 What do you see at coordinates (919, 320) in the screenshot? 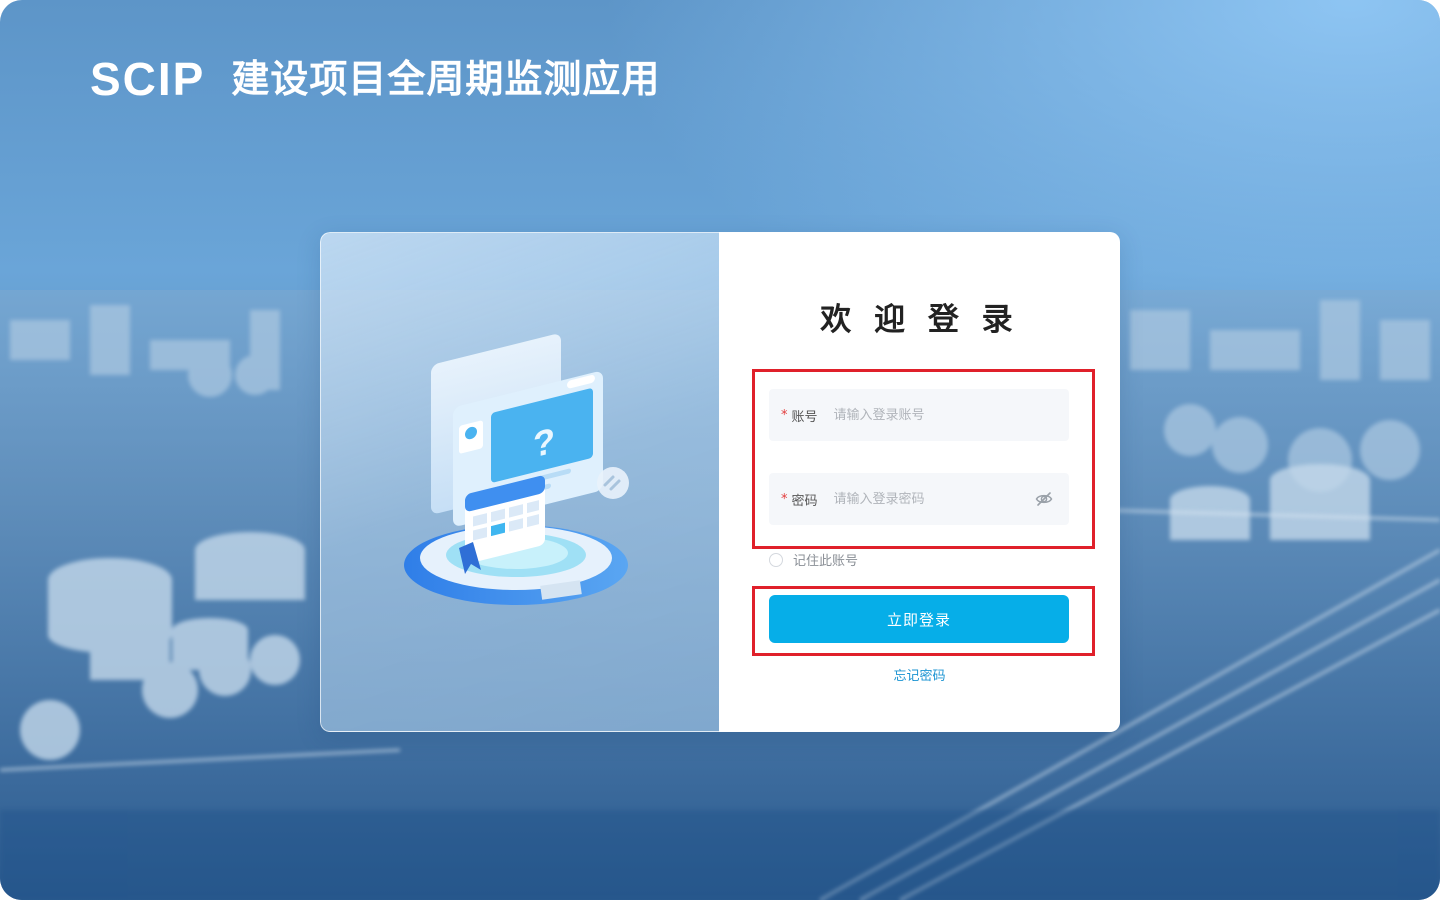
I see `welcome-heading: 欢 迎 登 录` at bounding box center [919, 320].